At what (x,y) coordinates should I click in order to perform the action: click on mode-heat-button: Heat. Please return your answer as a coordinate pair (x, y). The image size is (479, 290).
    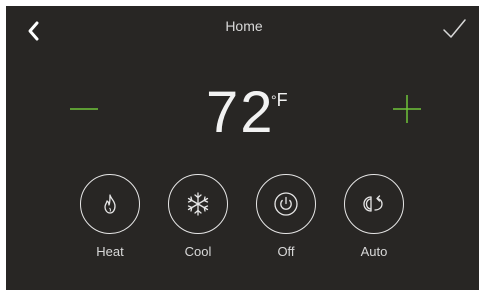
    Looking at the image, I should click on (110, 216).